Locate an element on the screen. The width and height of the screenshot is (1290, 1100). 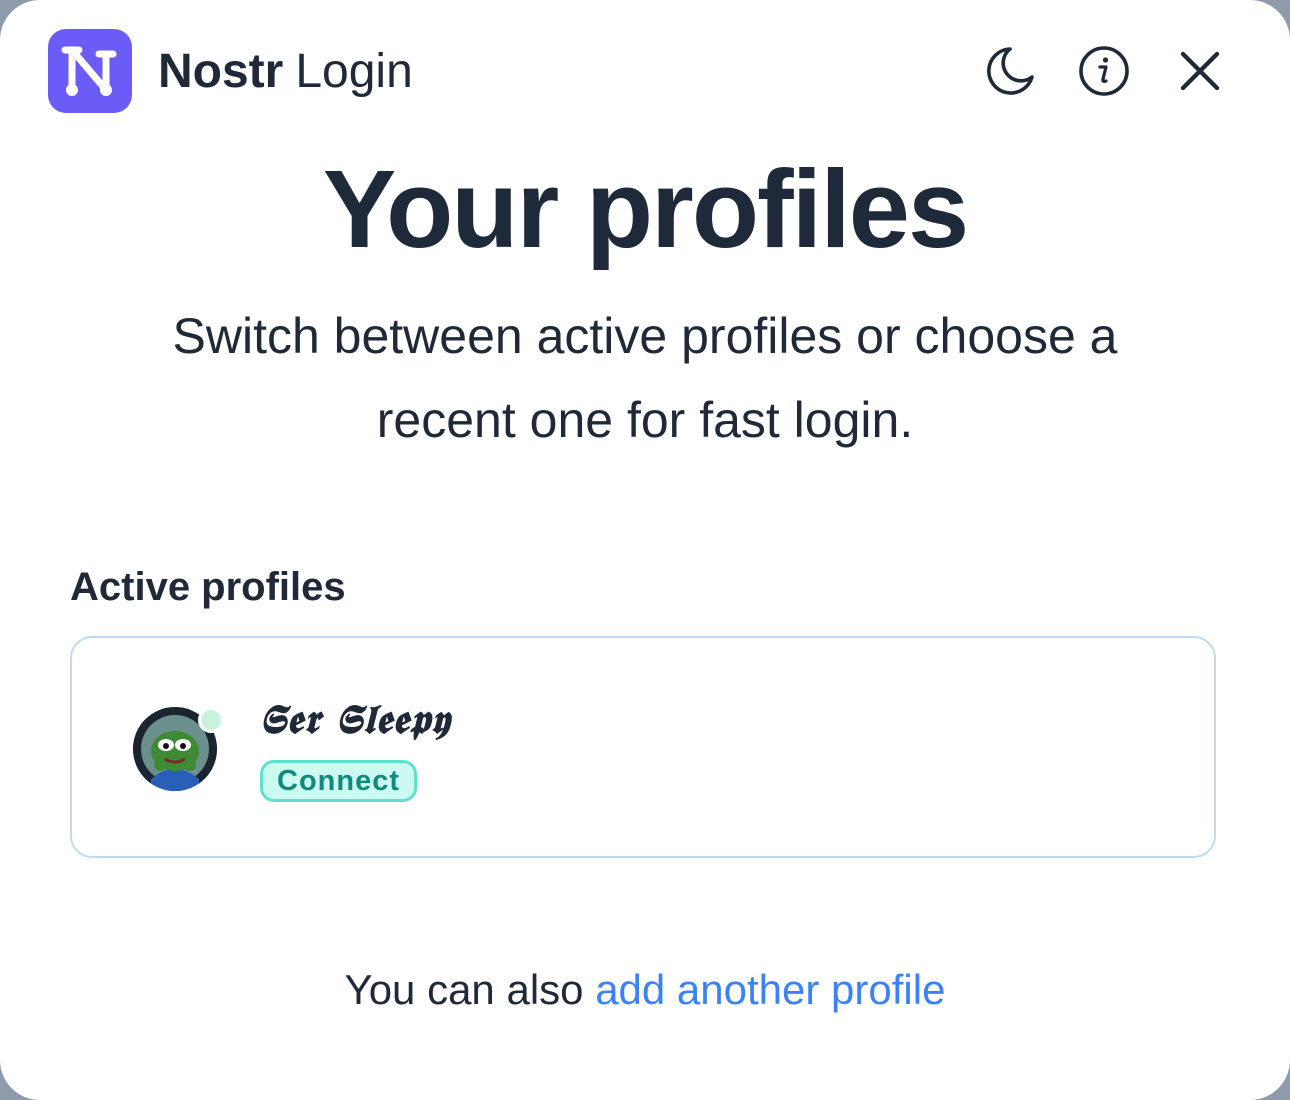
footer-prefix: You can also is located at coordinates (464, 989).